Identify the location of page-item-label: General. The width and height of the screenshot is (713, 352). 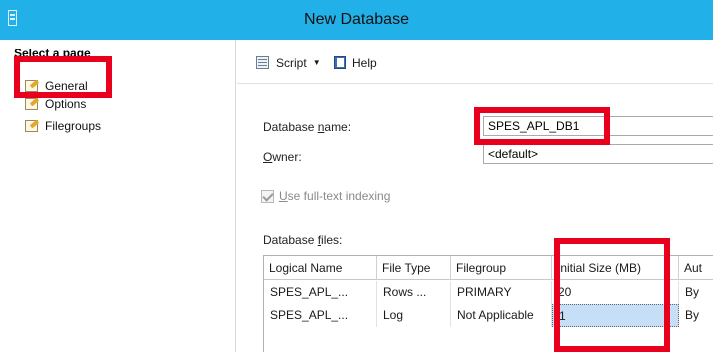
(66, 86).